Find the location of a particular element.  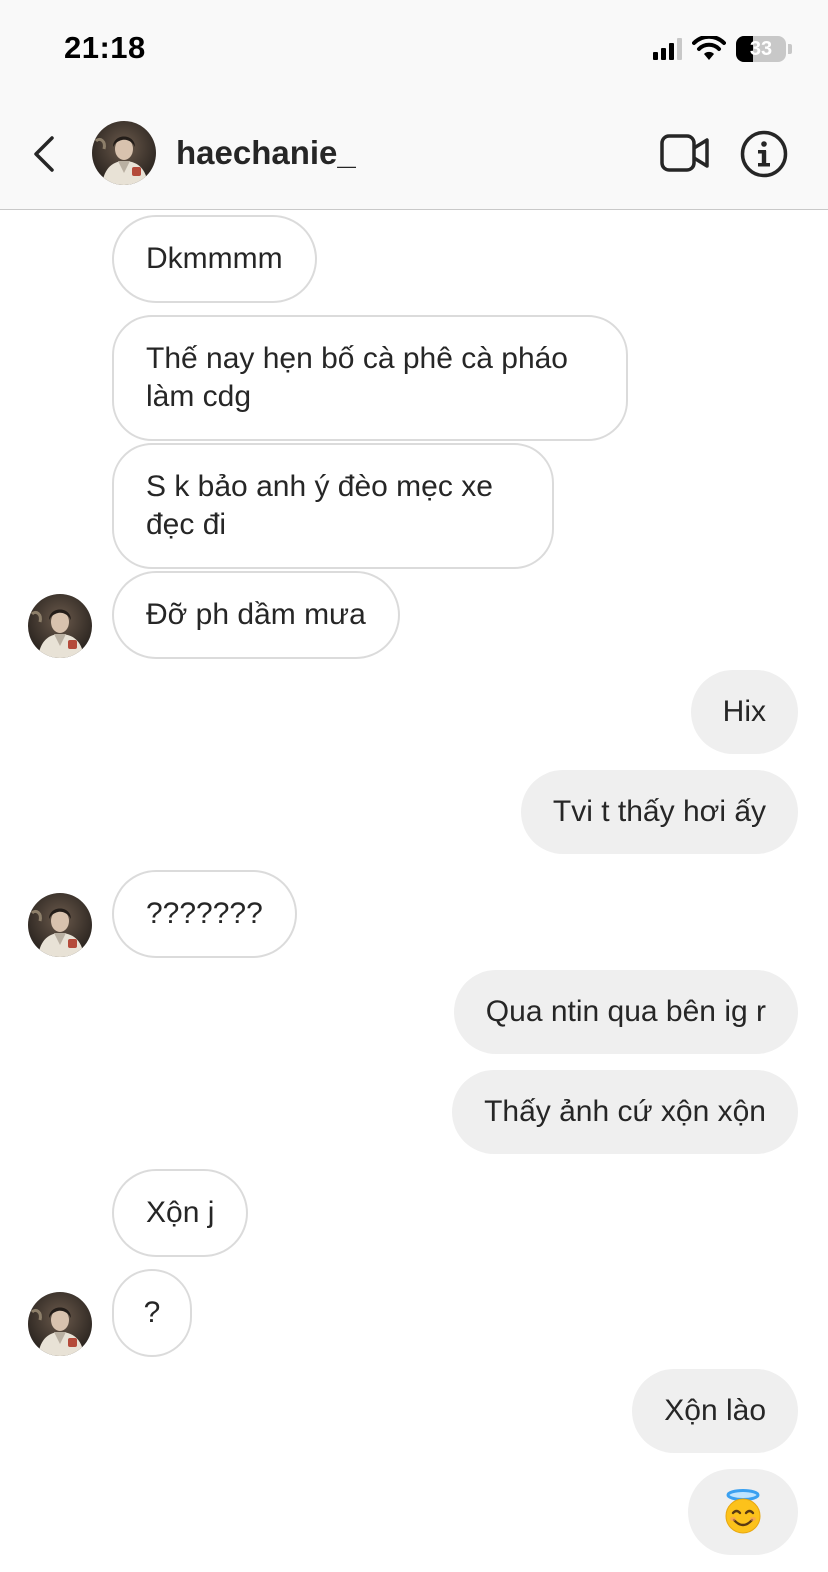

wifi-icon is located at coordinates (709, 48).